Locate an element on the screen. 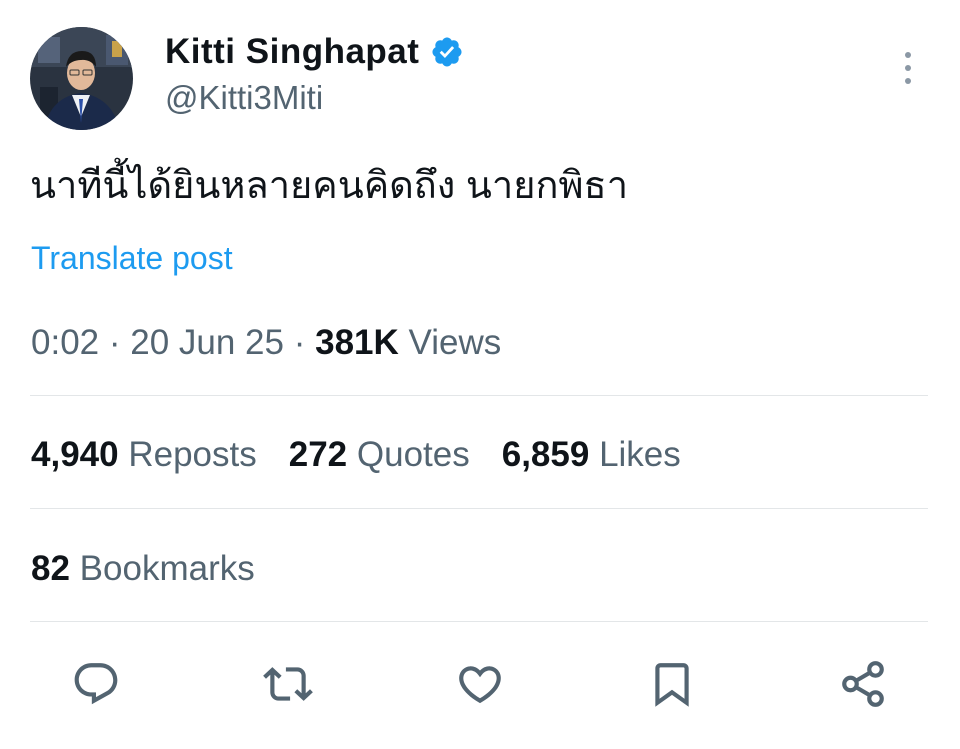  views-count: 381K is located at coordinates (357, 342).